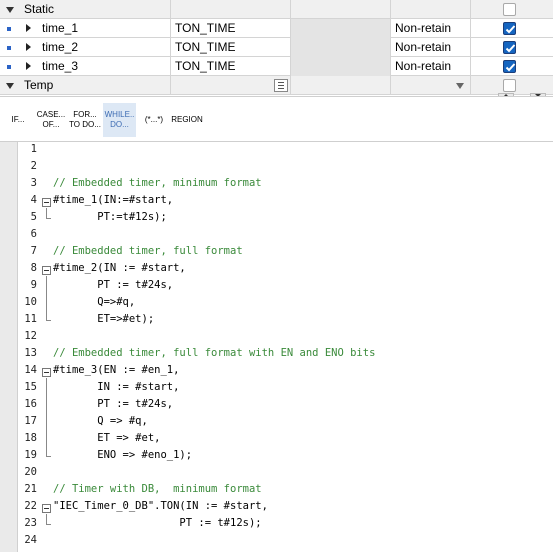 Image resolution: width=553 pixels, height=552 pixels. Describe the element at coordinates (285, 404) in the screenshot. I see `code-line: 16 PT := t#24s,` at that location.